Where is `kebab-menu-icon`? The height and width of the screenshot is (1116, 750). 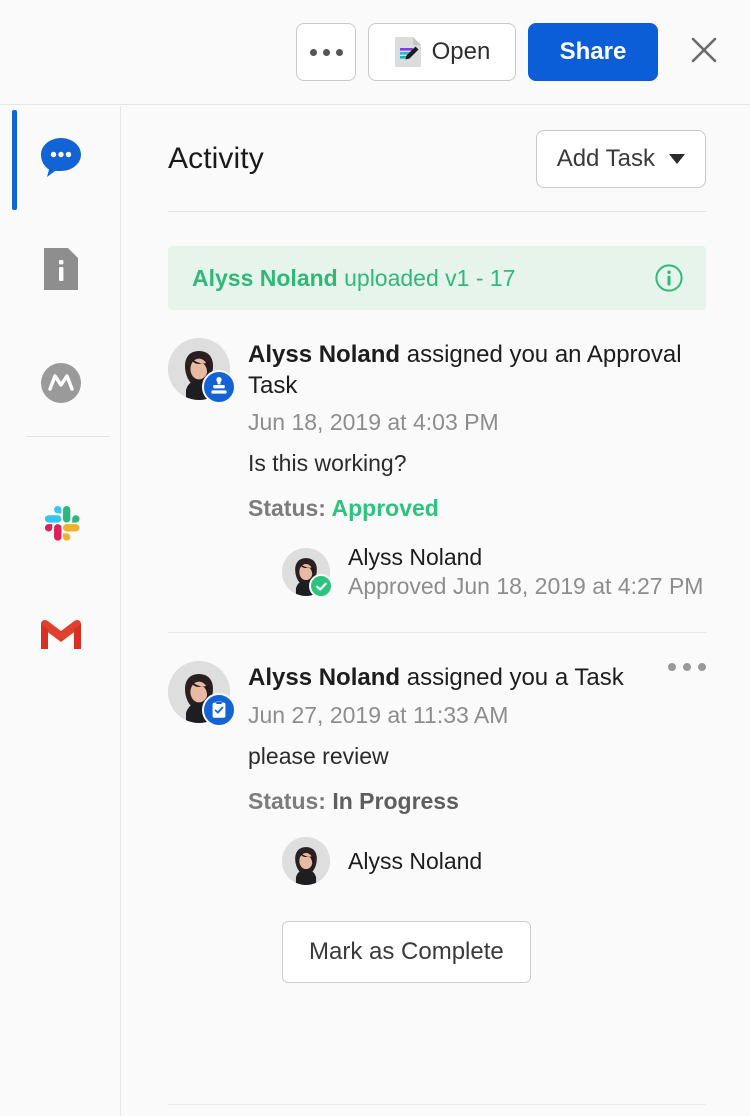
kebab-menu-icon is located at coordinates (687, 667).